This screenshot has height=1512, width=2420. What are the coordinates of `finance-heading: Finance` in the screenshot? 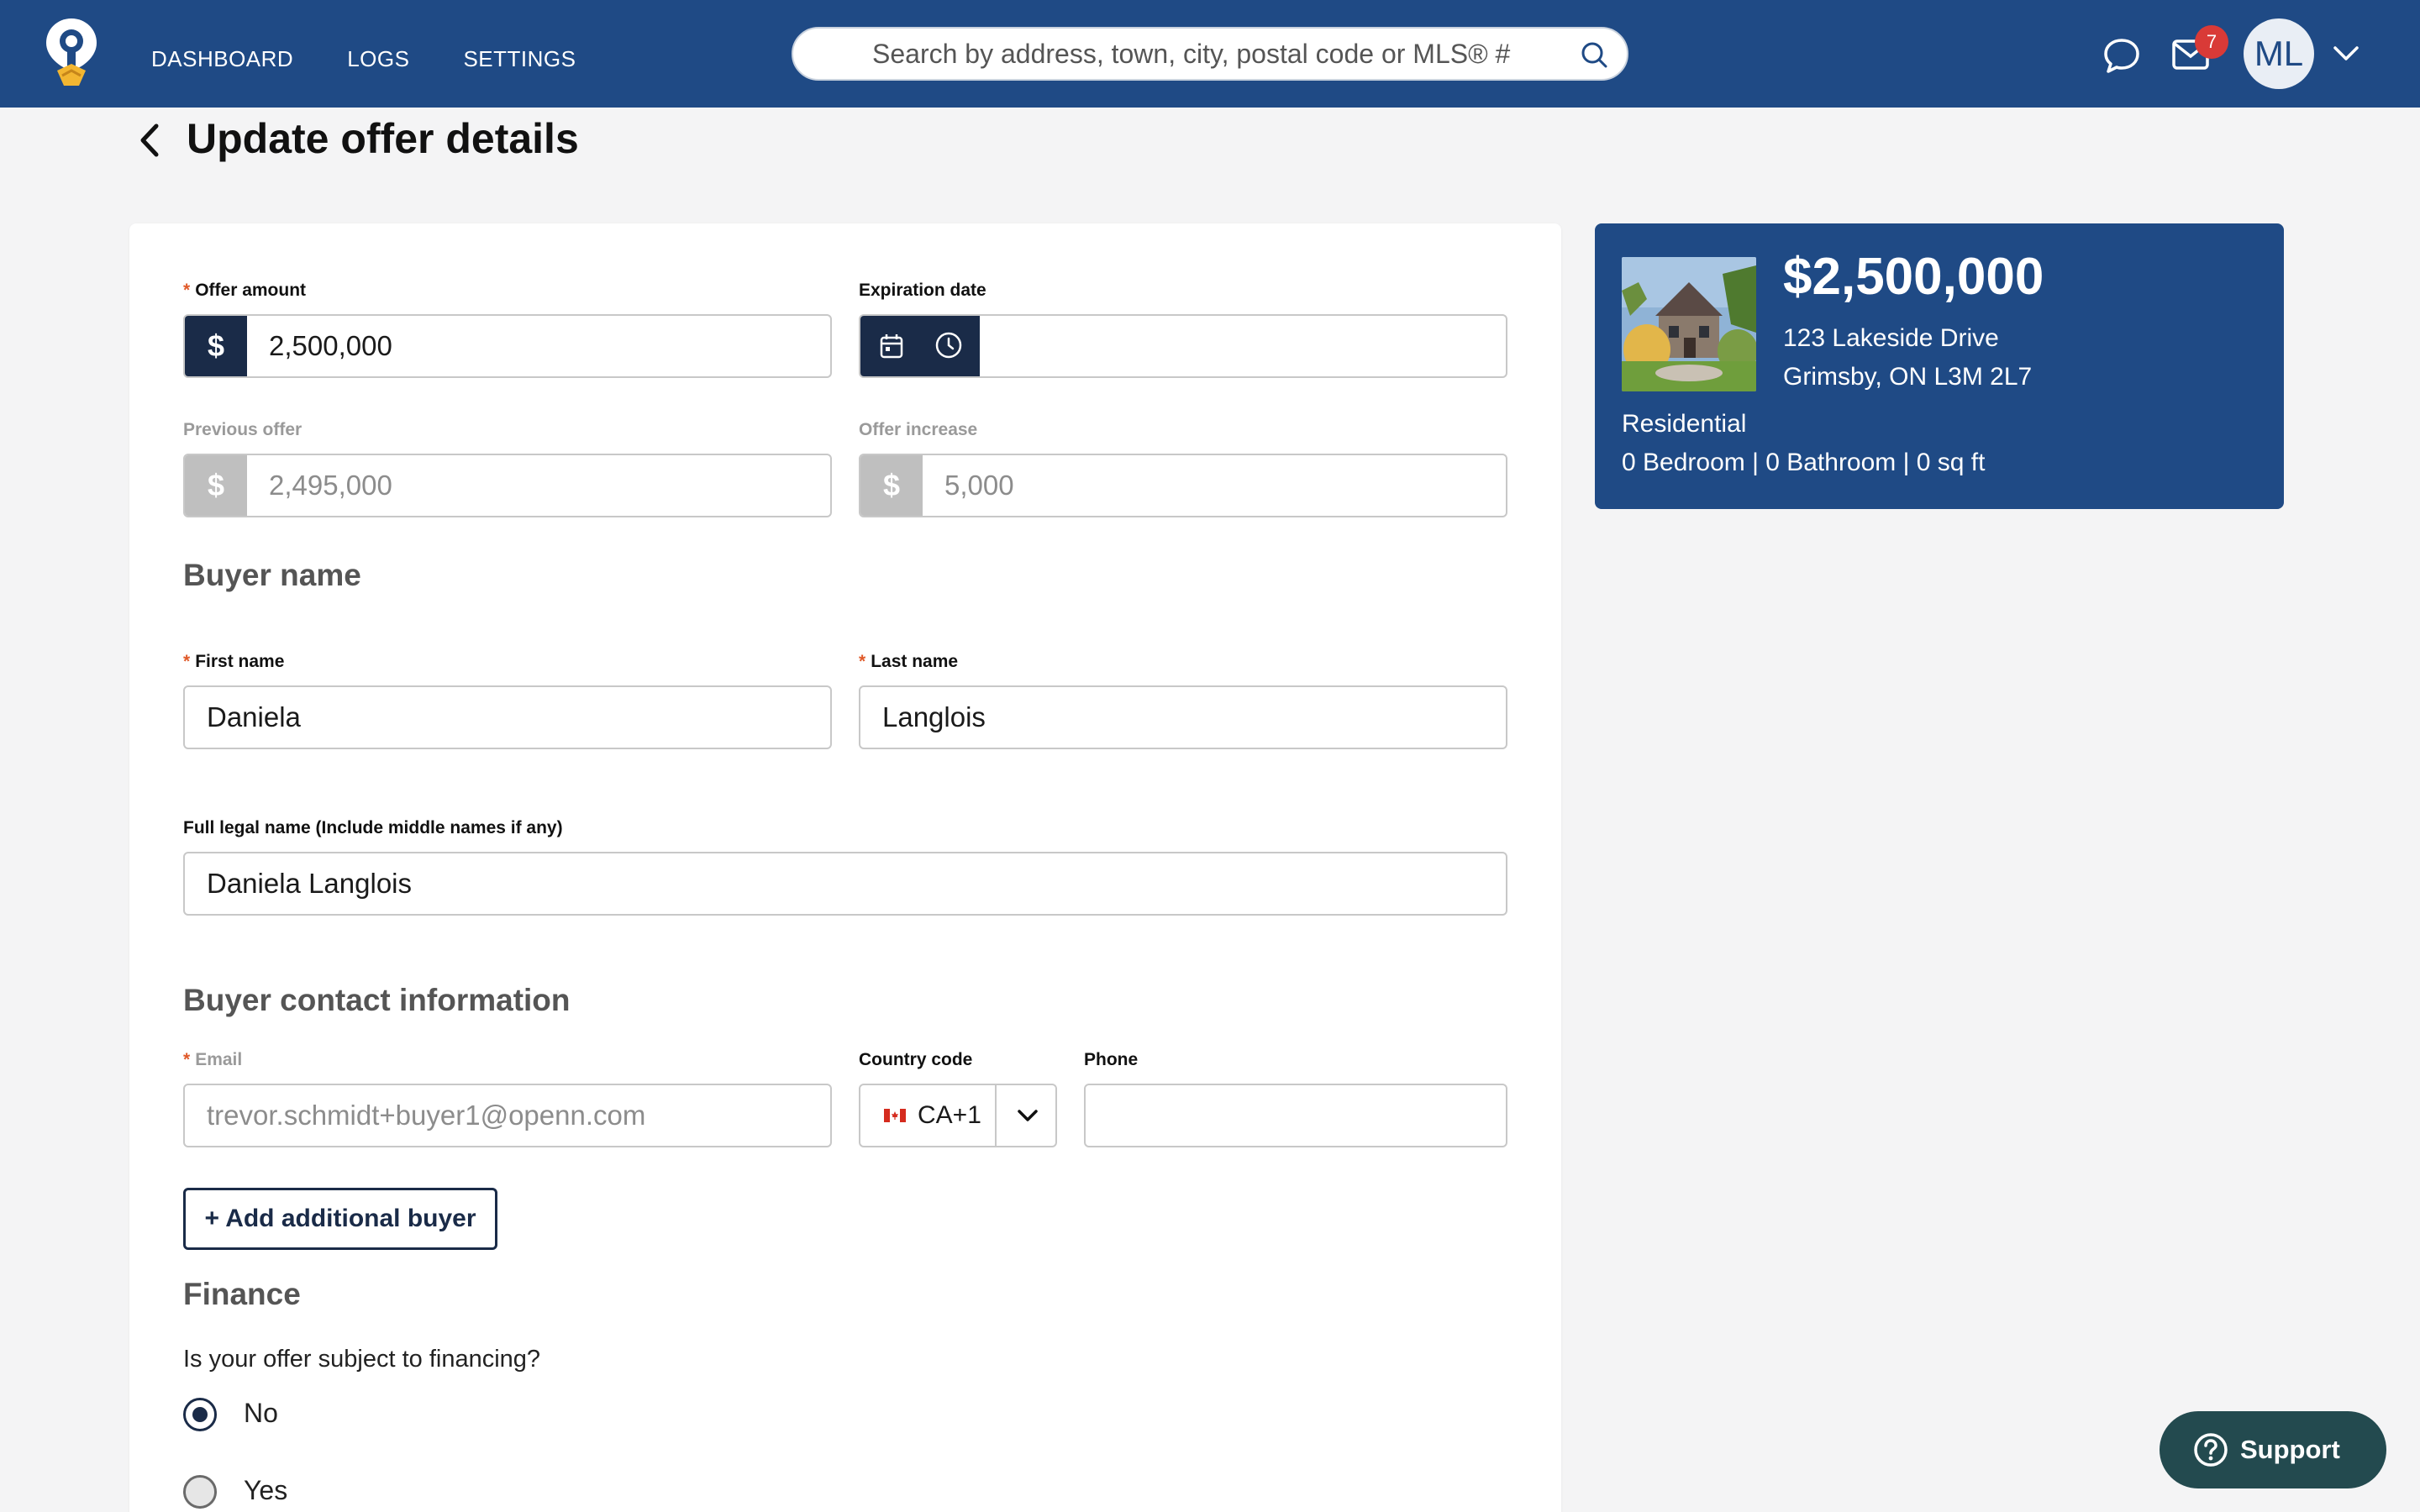 It's located at (242, 1294).